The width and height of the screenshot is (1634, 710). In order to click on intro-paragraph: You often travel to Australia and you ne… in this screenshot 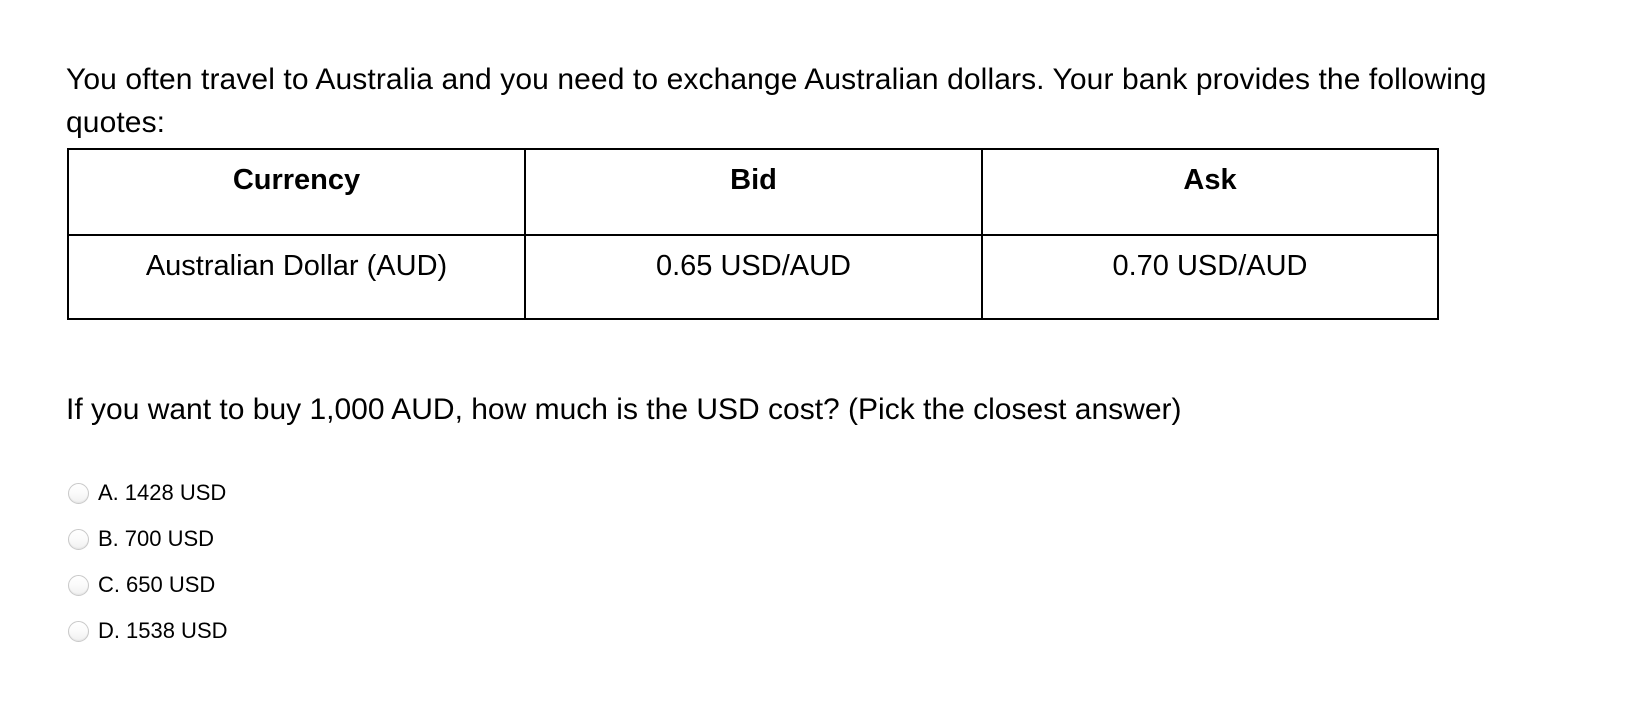, I will do `click(776, 101)`.